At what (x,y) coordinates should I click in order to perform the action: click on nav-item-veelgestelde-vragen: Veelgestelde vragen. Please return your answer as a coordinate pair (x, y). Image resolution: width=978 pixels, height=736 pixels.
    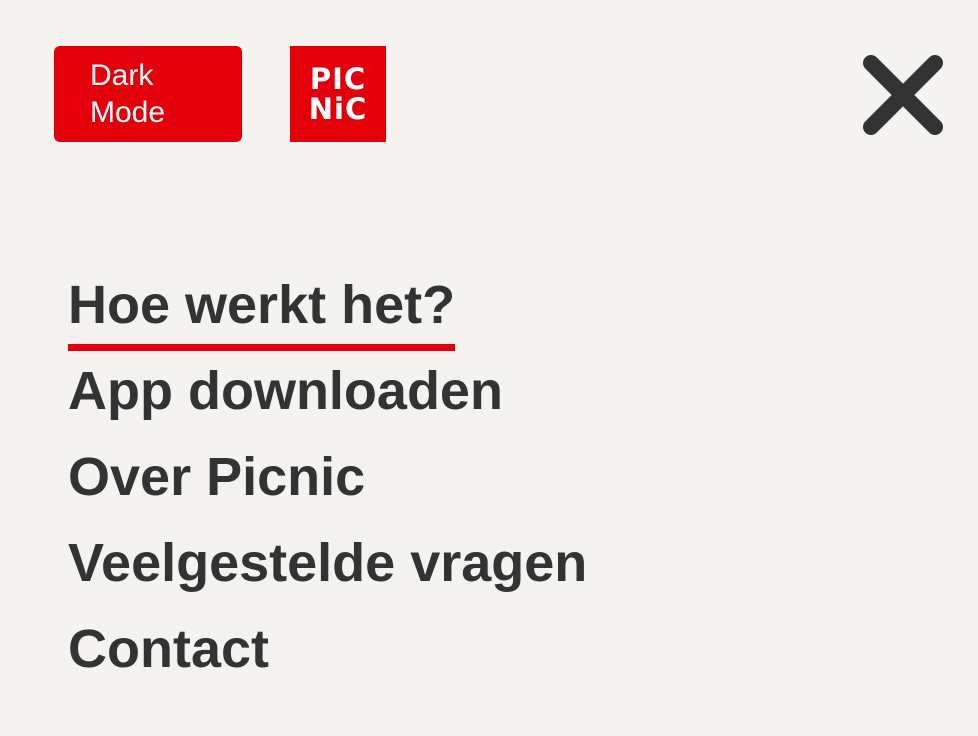
    Looking at the image, I should click on (327, 566).